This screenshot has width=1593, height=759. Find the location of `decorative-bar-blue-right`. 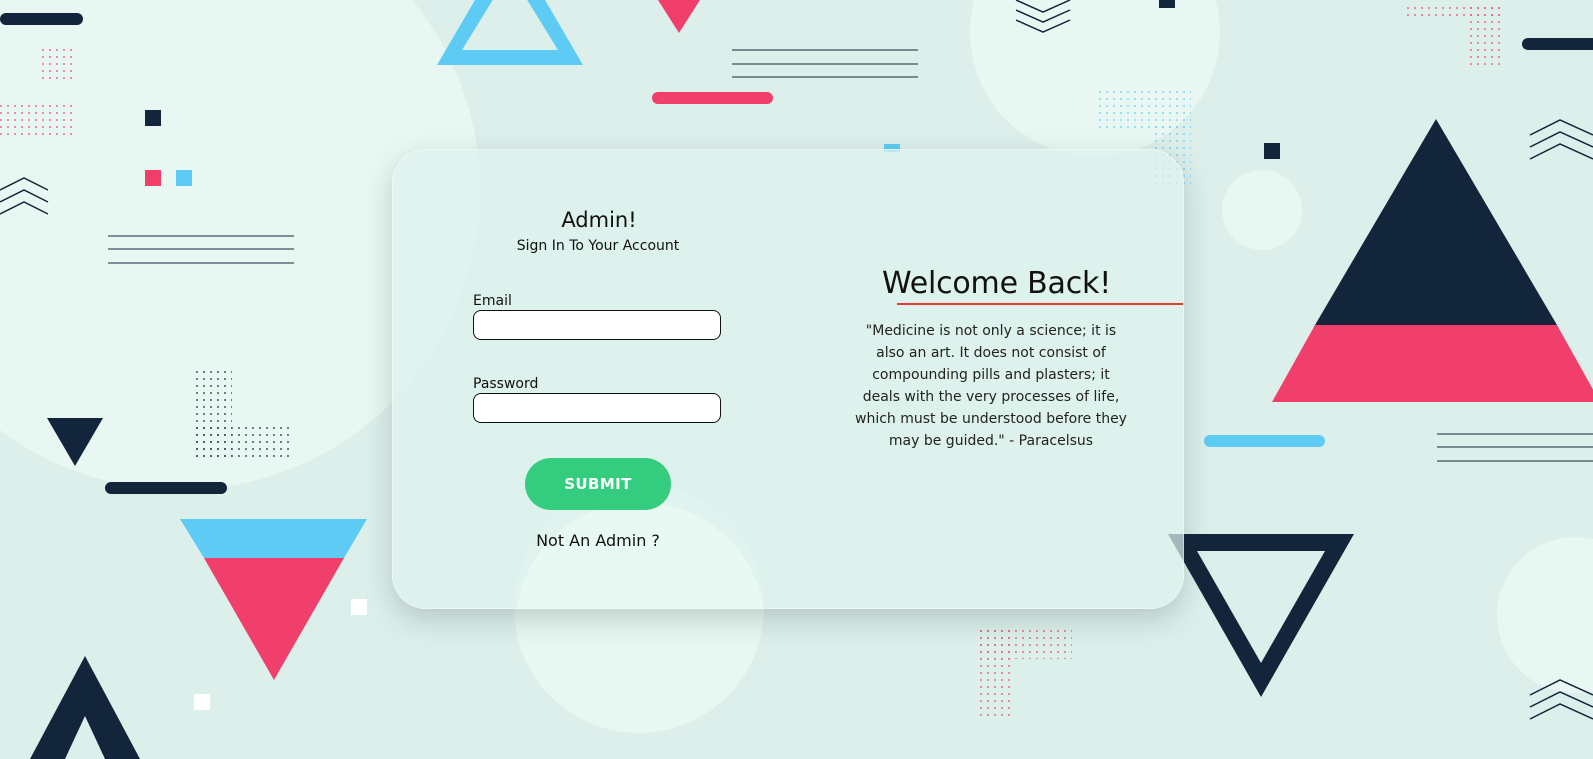

decorative-bar-blue-right is located at coordinates (1264, 441).